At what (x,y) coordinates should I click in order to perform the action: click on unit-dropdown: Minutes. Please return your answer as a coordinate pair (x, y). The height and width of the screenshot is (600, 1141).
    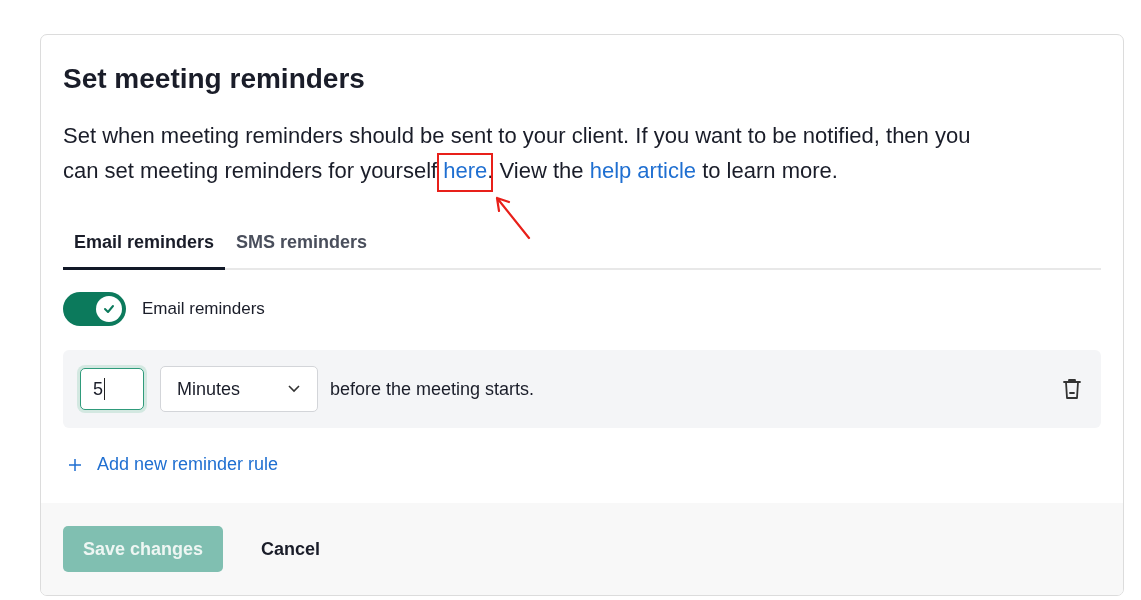
    Looking at the image, I should click on (239, 389).